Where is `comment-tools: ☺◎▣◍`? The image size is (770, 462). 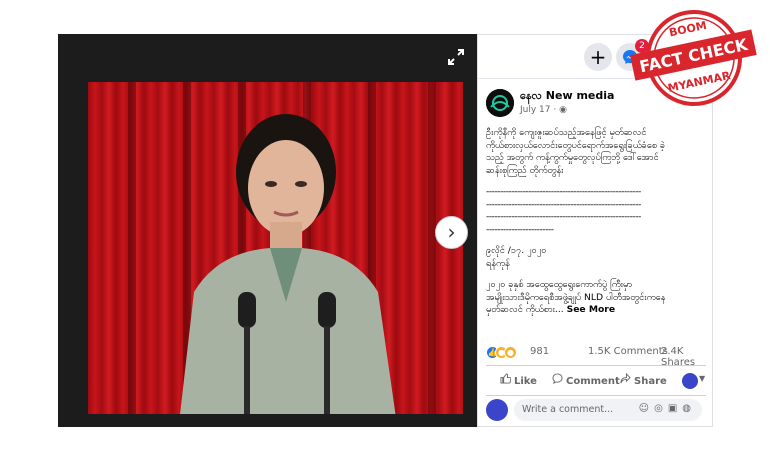
comment-tools: ☺◎▣◍ is located at coordinates (667, 408).